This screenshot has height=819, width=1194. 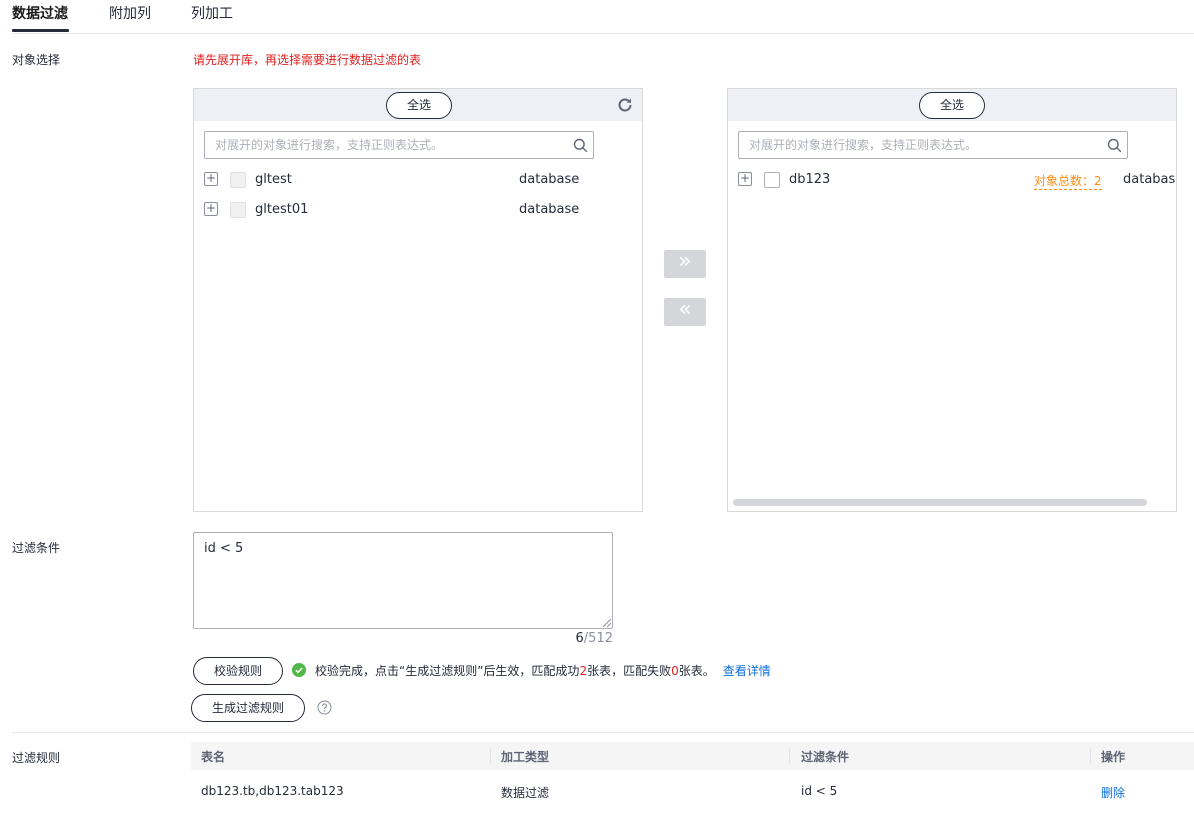 I want to click on success-count: 2, so click(x=583, y=671).